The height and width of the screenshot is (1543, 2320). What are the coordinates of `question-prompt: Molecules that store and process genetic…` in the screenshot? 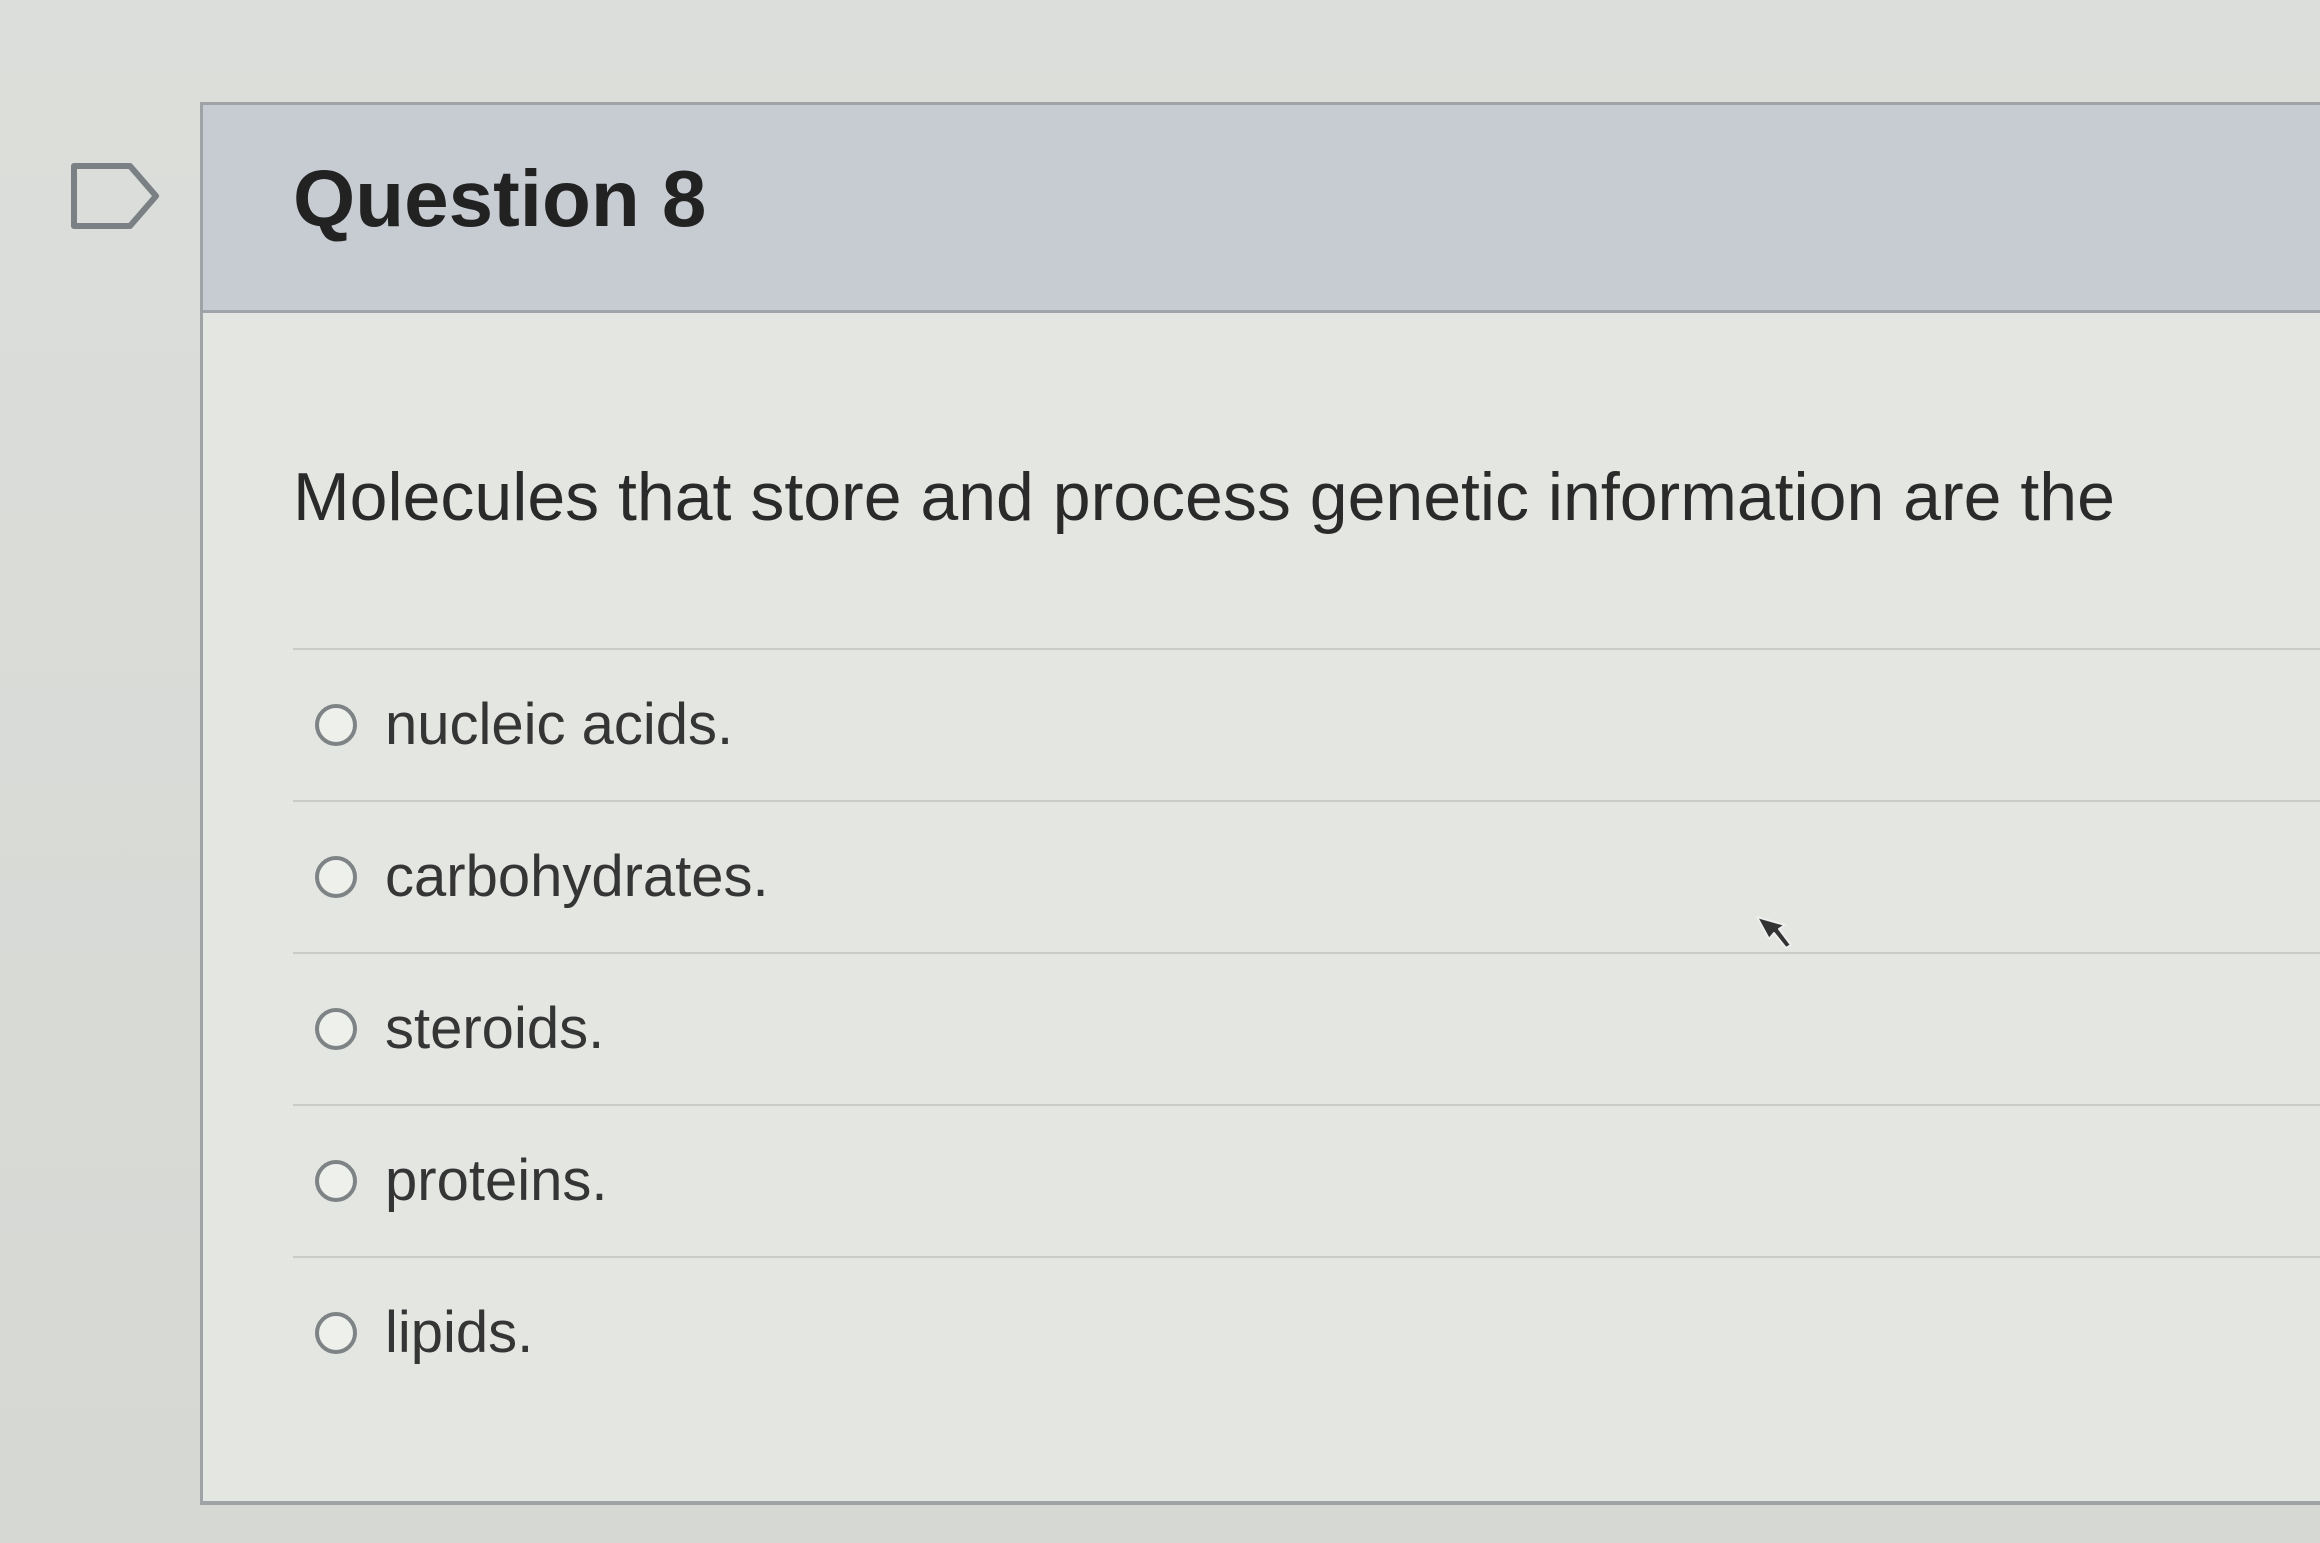 It's located at (1204, 497).